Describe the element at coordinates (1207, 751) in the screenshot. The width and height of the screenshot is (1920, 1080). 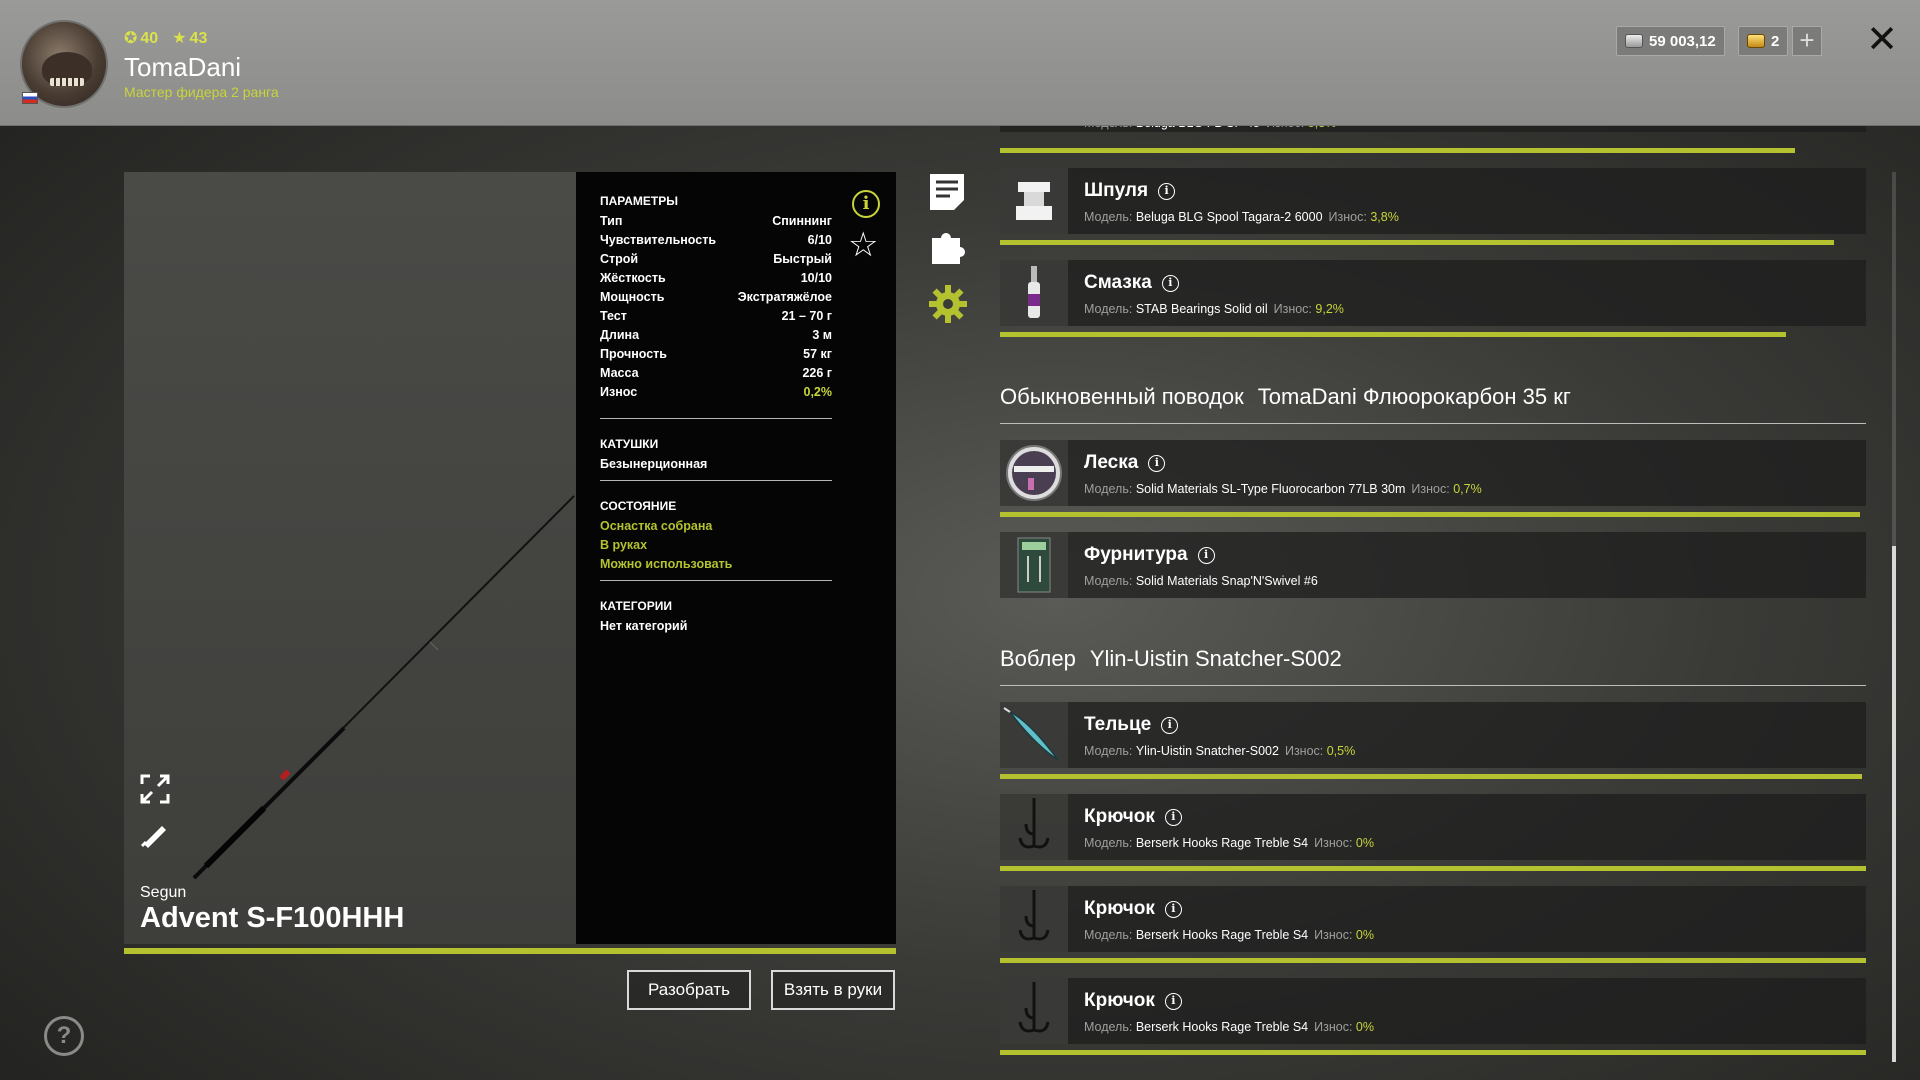
I see `model-name: Ylin-Uistin Snatcher-S002` at that location.